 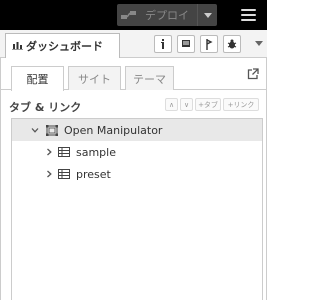 I want to click on add-link-button: +リンク, so click(x=241, y=104).